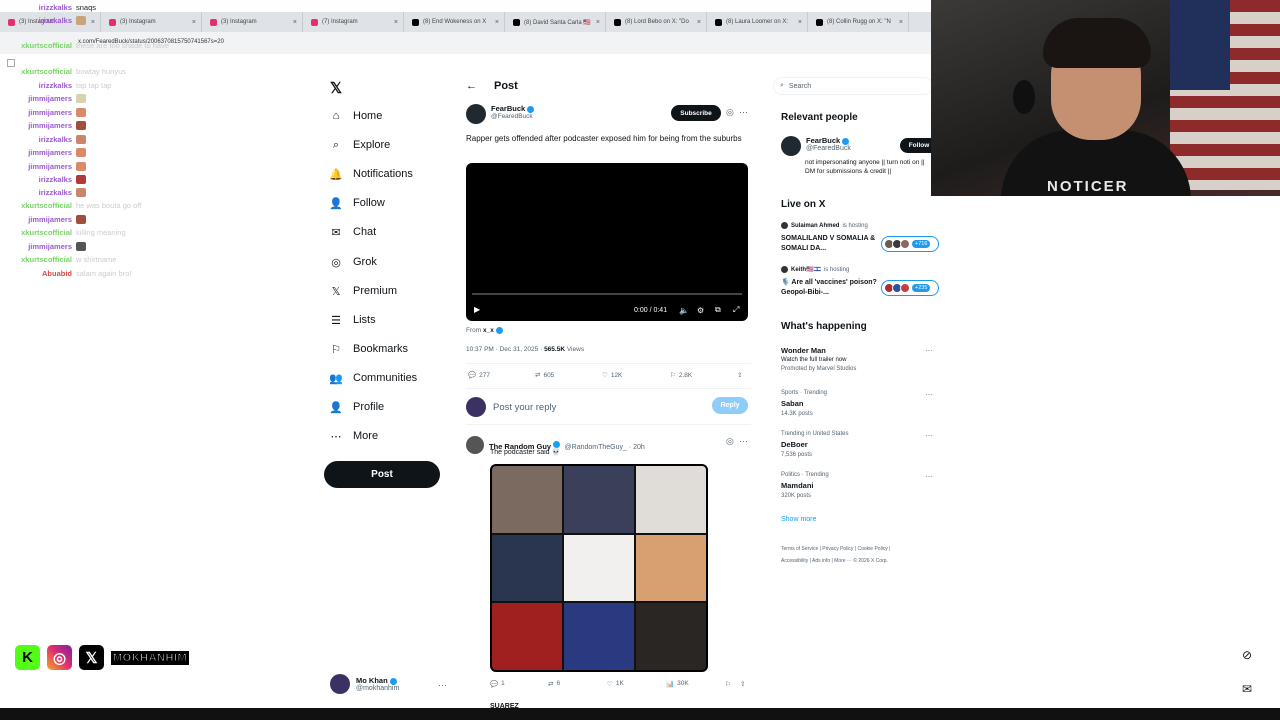  I want to click on nav-item-communities: 👥 Communities, so click(373, 378).